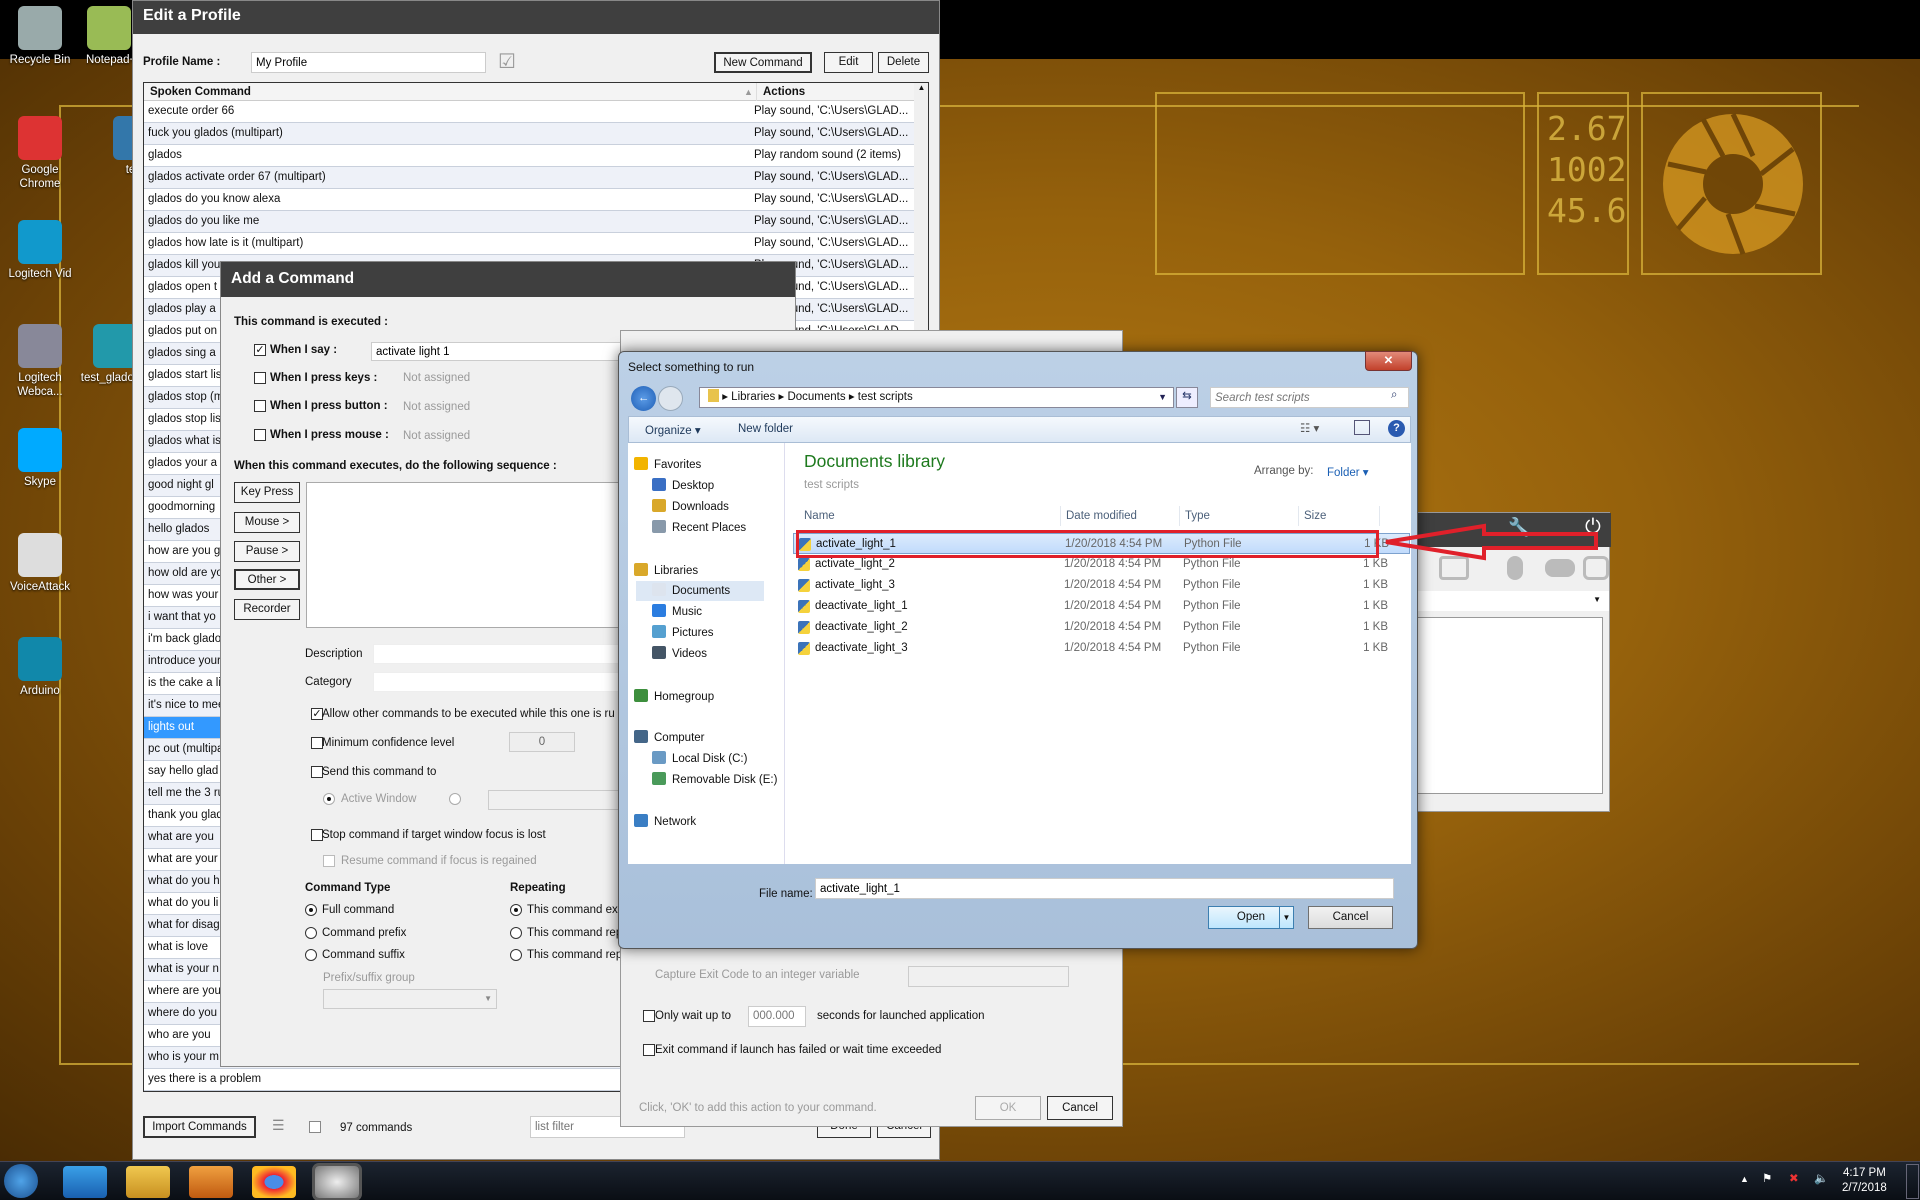  Describe the element at coordinates (329, 861) in the screenshot. I see `resume-focus-checkbox` at that location.